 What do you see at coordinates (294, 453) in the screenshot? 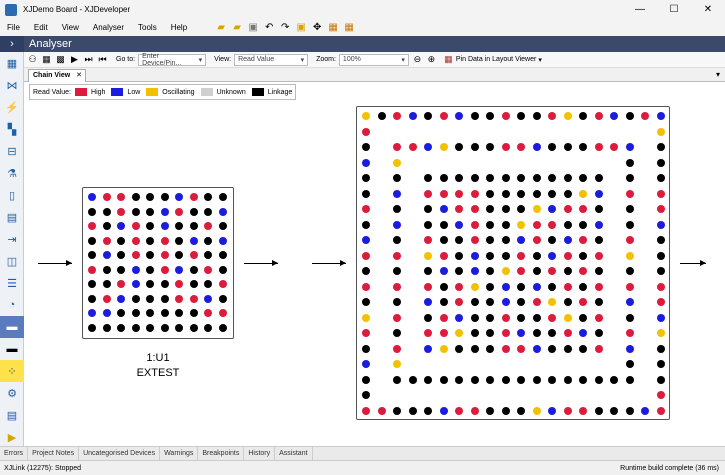
I see `tab-assistant: Assistant` at bounding box center [294, 453].